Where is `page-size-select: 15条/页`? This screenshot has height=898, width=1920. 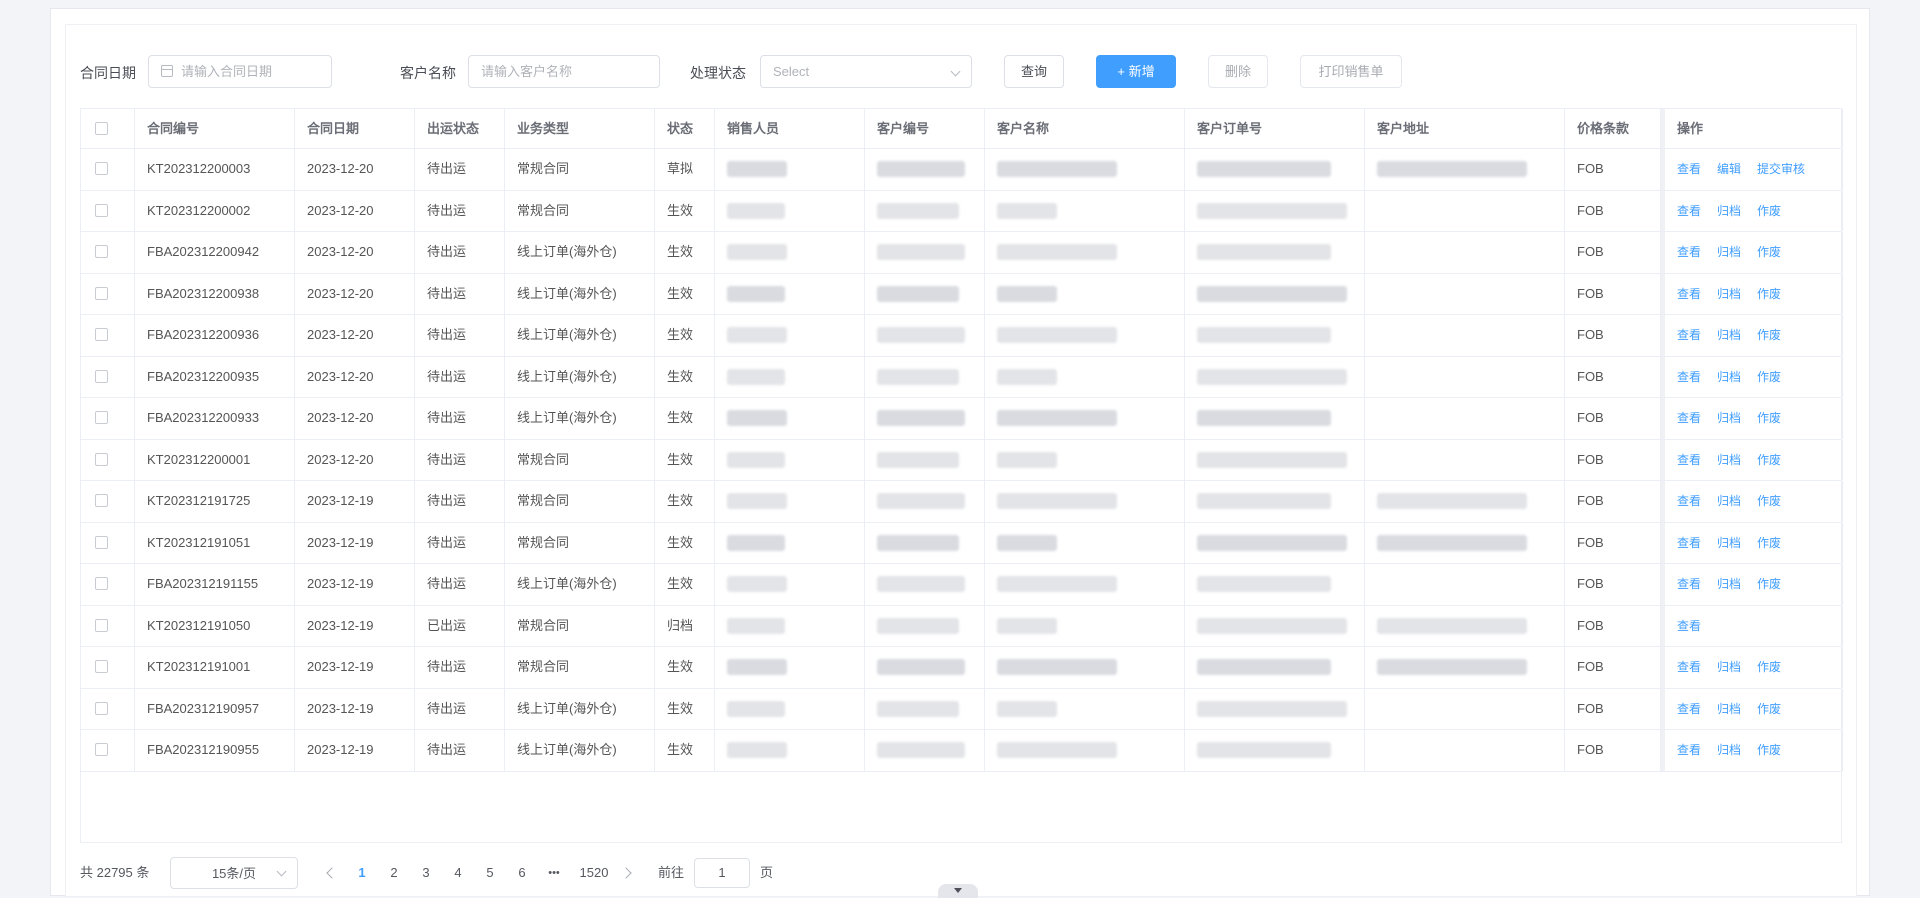
page-size-select: 15条/页 is located at coordinates (234, 873).